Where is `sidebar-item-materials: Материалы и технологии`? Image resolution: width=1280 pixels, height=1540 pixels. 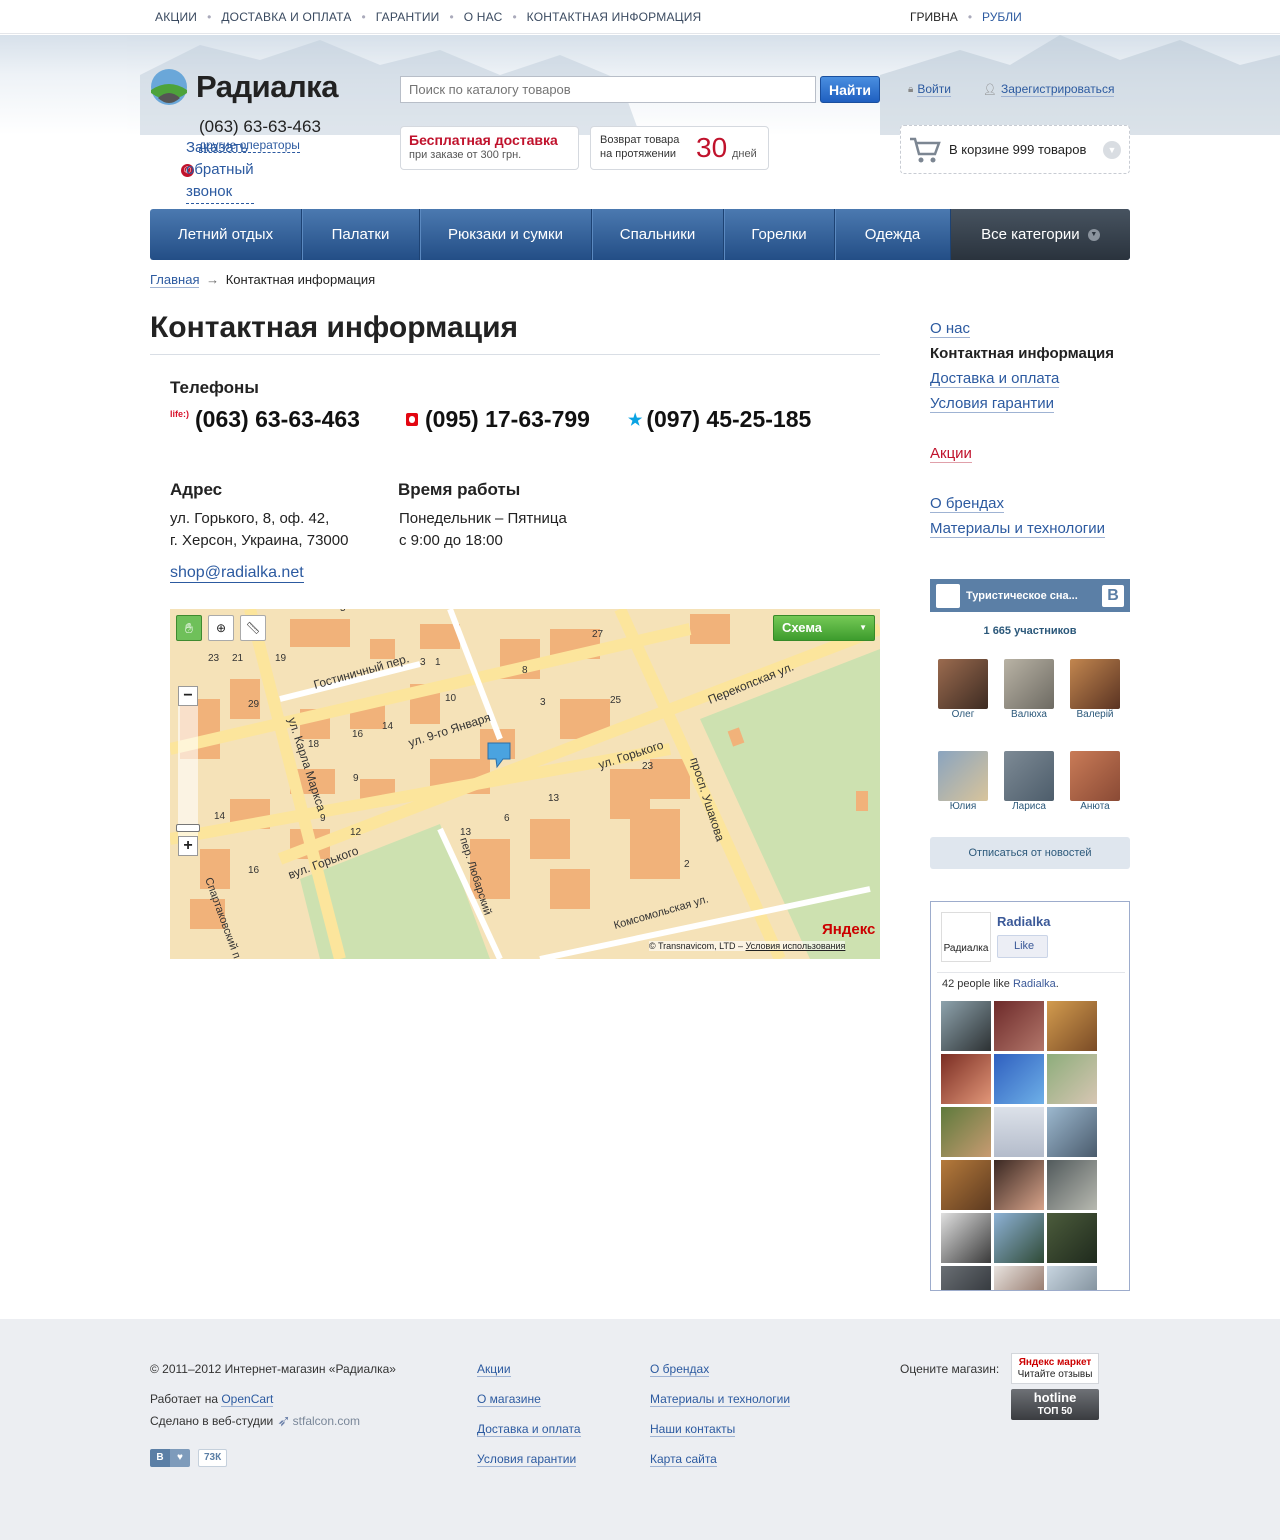 sidebar-item-materials: Материалы и технологии is located at coordinates (1018, 529).